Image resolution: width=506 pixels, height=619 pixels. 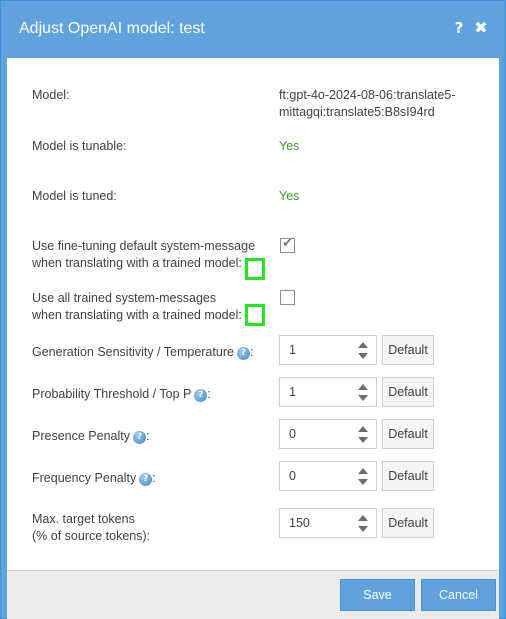 What do you see at coordinates (154, 478) in the screenshot?
I see `frequency-label-suffix: :` at bounding box center [154, 478].